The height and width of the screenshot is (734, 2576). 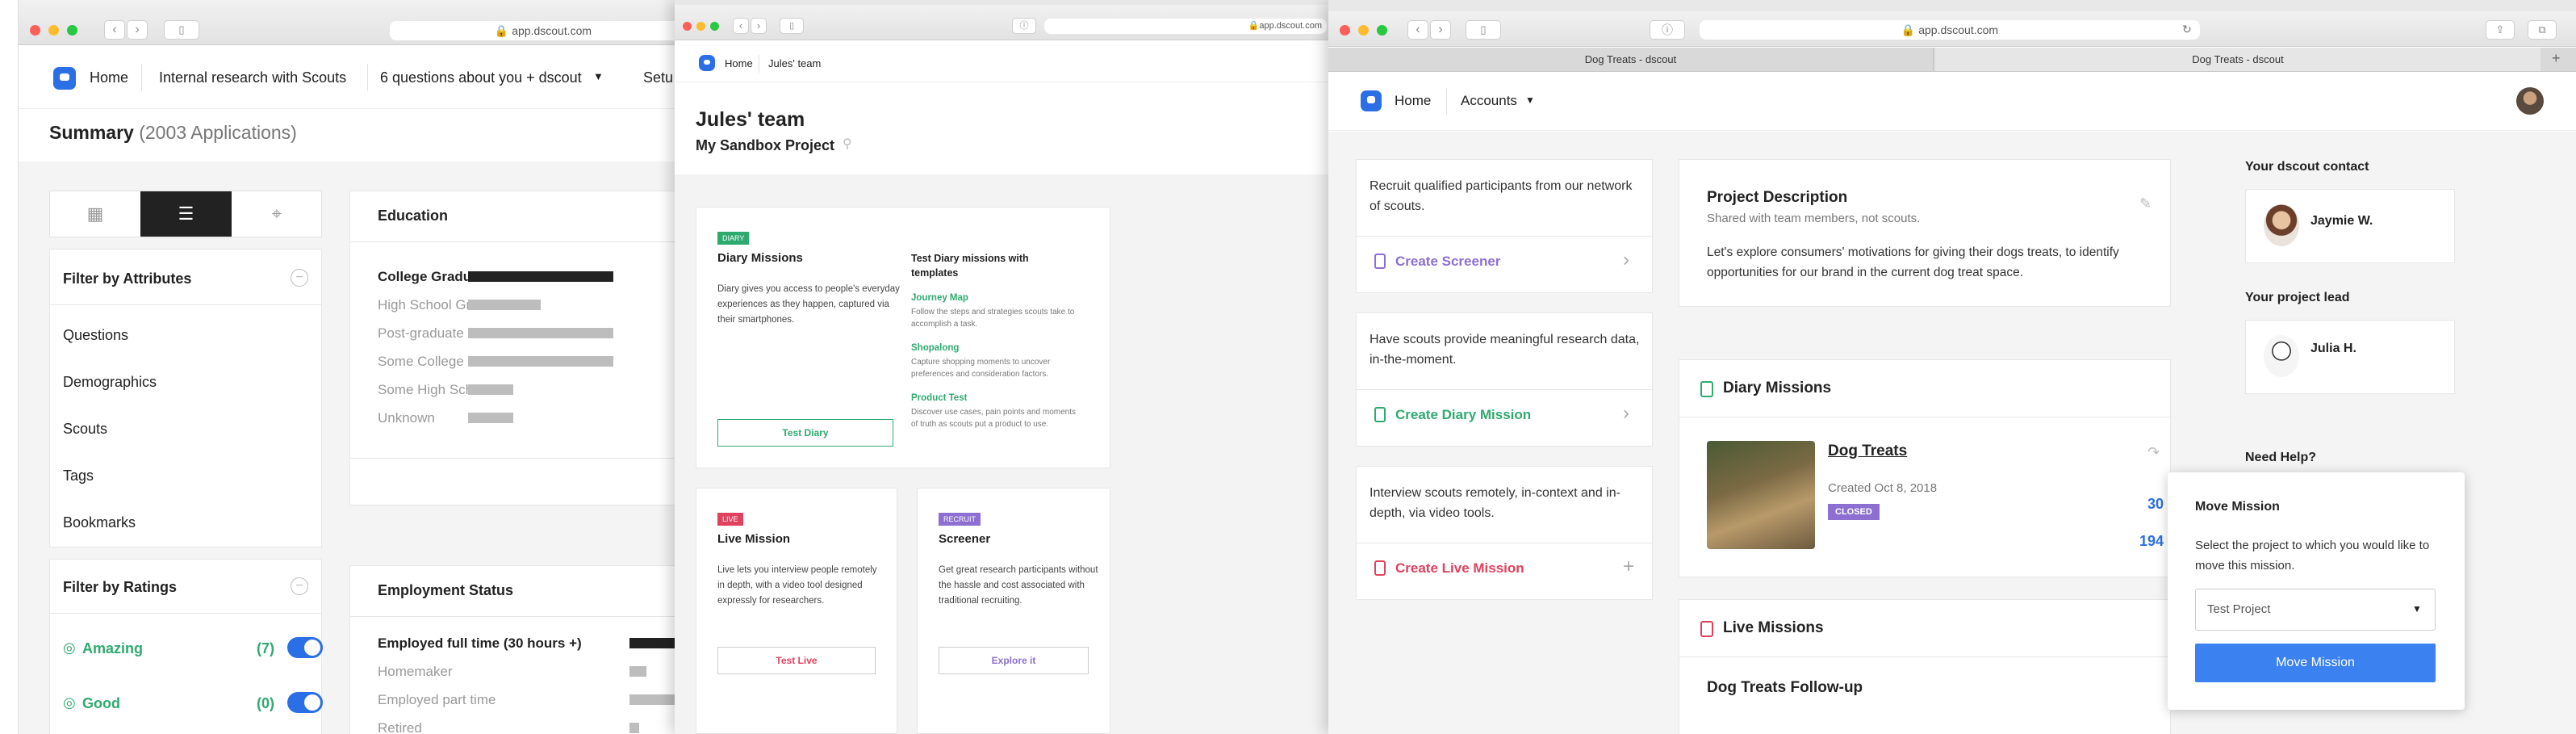 What do you see at coordinates (1463, 415) in the screenshot?
I see `action-link: Create Diary Mission` at bounding box center [1463, 415].